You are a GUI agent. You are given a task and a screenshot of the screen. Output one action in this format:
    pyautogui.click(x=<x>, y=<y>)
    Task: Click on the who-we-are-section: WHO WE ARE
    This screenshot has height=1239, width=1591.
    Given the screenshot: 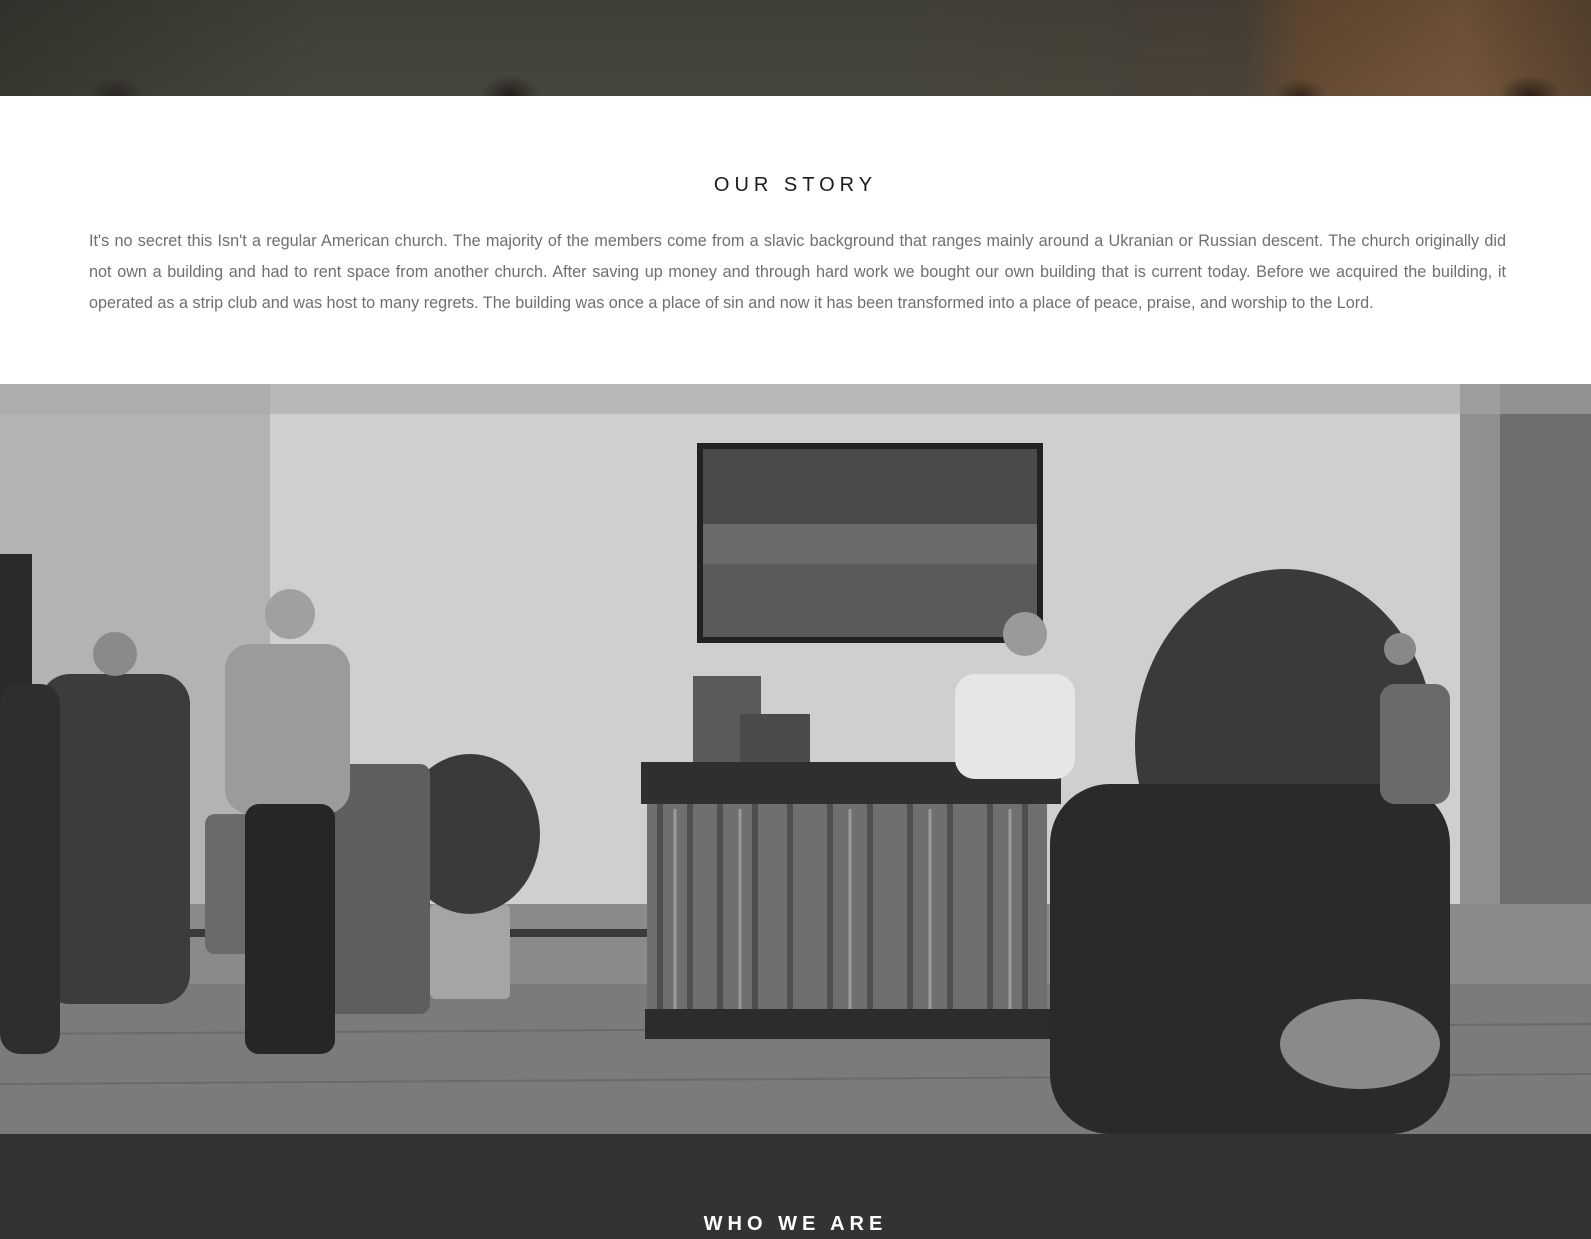 What is the action you would take?
    pyautogui.click(x=795, y=1186)
    